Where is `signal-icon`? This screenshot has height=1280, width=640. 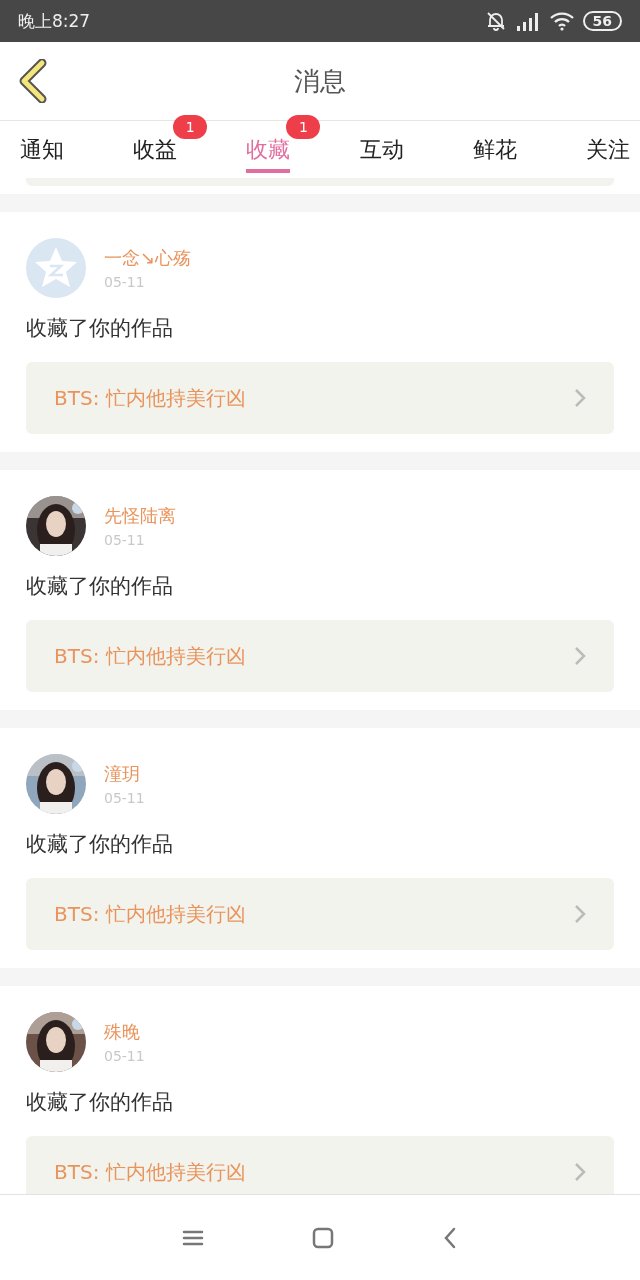 signal-icon is located at coordinates (527, 21).